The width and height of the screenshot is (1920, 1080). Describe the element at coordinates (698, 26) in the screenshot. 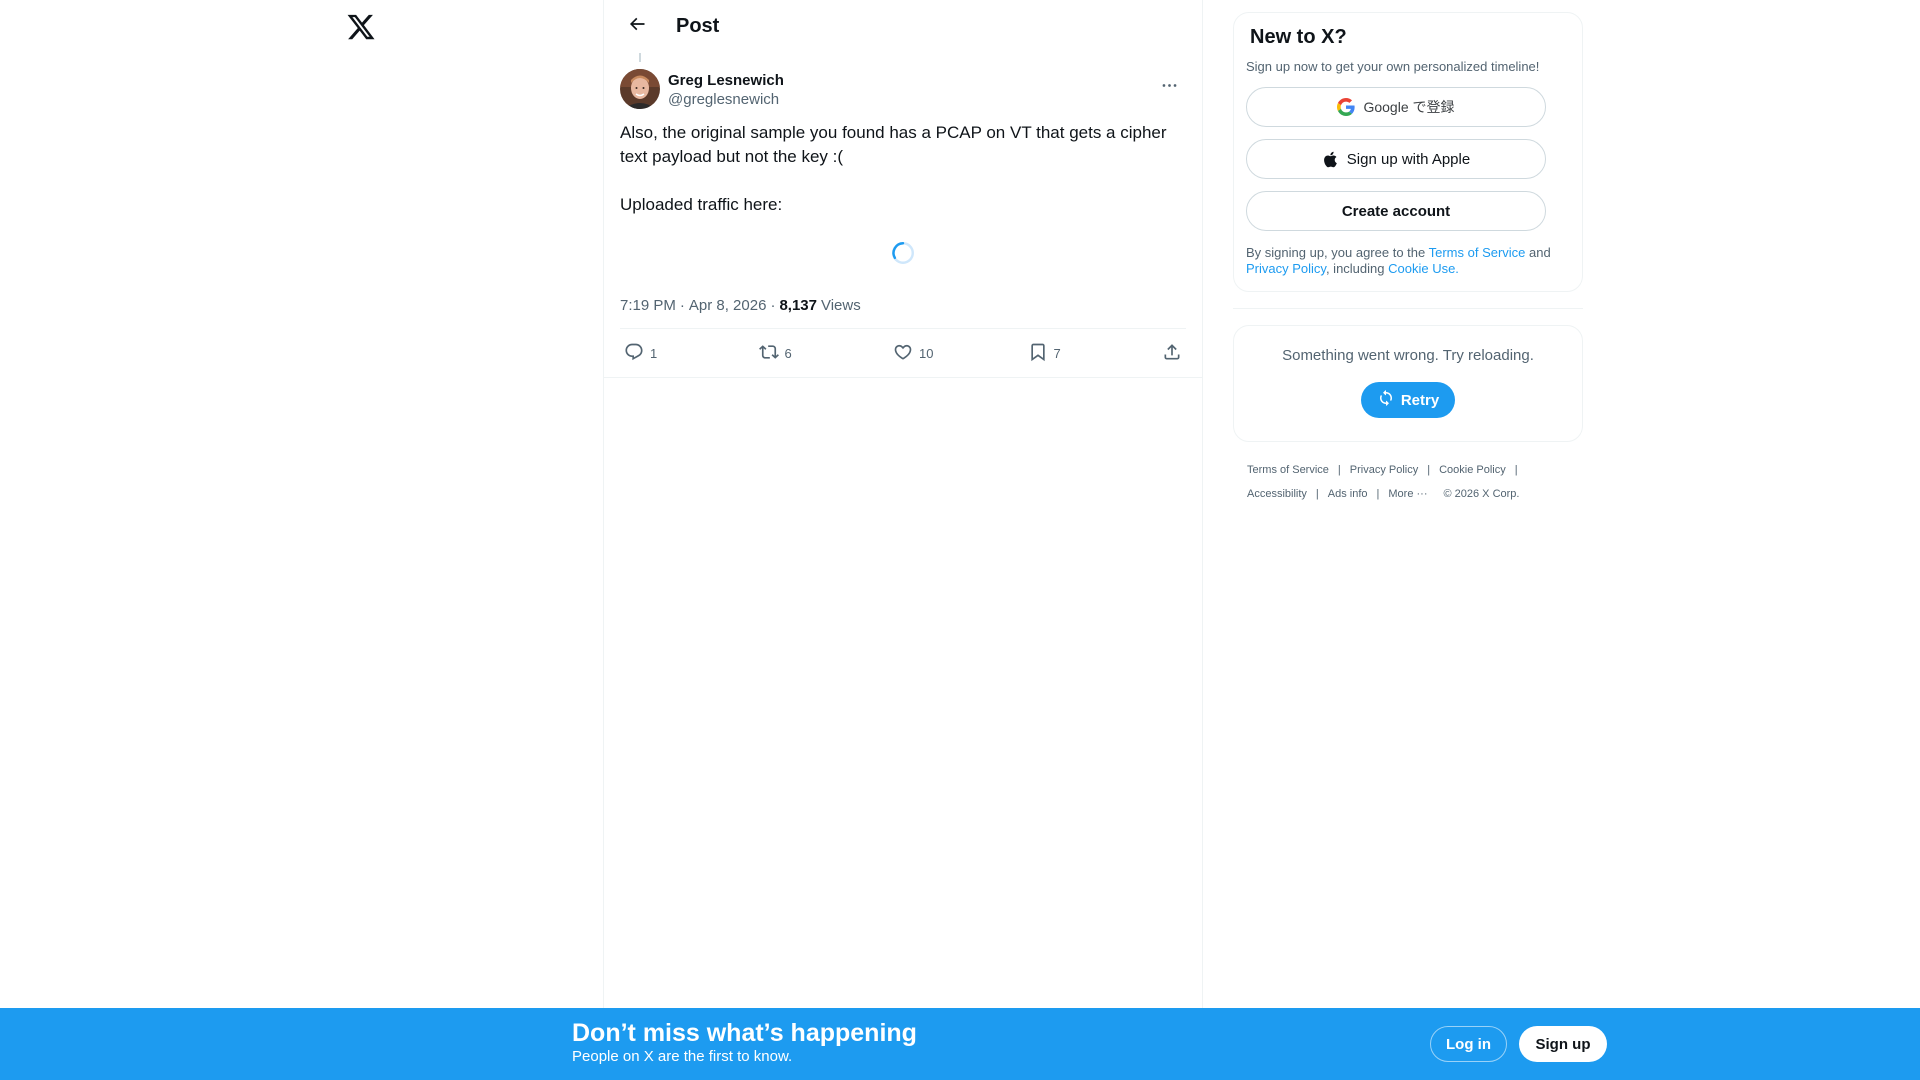

I see `page-title: Post` at that location.